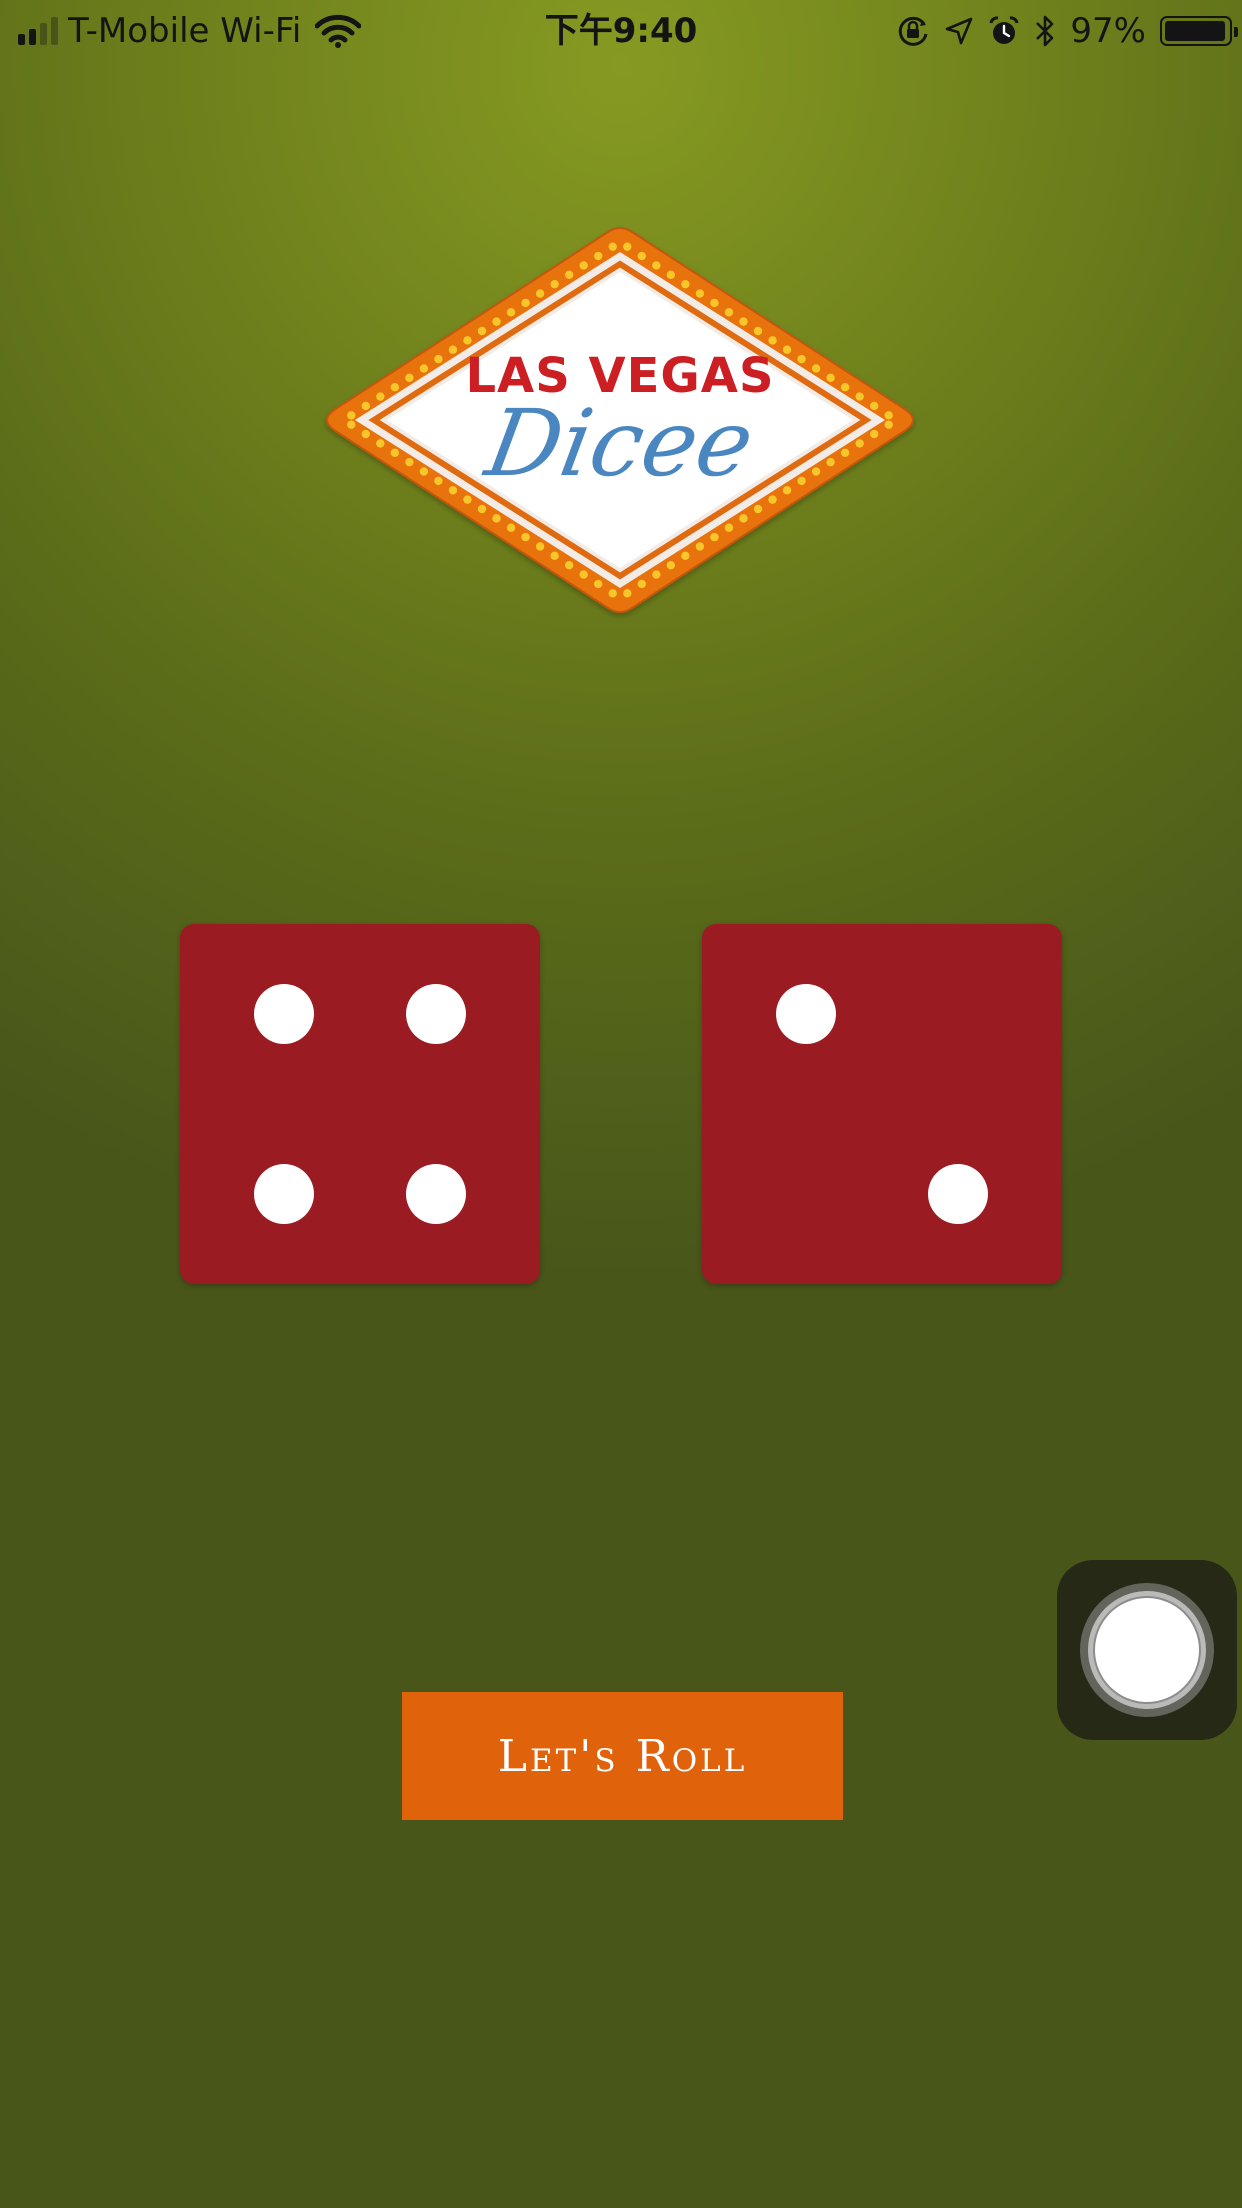 The image size is (1242, 2208). I want to click on right-die, so click(882, 1104).